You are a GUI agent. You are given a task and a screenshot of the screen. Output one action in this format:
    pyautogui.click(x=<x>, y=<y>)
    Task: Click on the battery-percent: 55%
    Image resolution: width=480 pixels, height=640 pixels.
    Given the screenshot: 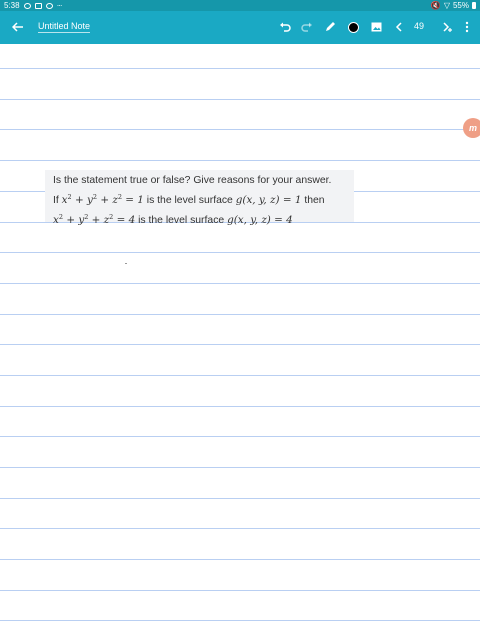 What is the action you would take?
    pyautogui.click(x=460, y=5)
    